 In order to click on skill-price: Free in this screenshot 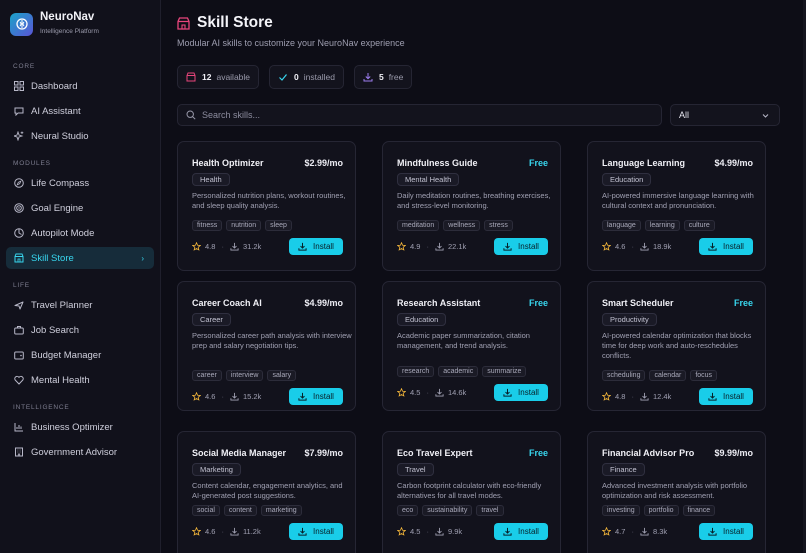, I will do `click(538, 453)`.